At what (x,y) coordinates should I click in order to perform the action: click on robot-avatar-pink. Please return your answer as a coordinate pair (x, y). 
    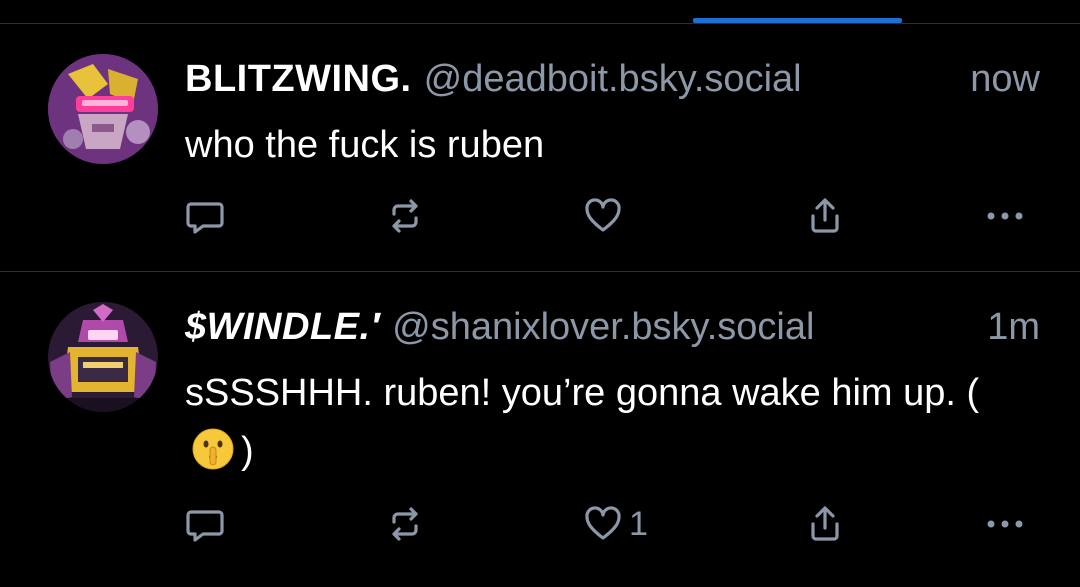
    Looking at the image, I should click on (103, 109).